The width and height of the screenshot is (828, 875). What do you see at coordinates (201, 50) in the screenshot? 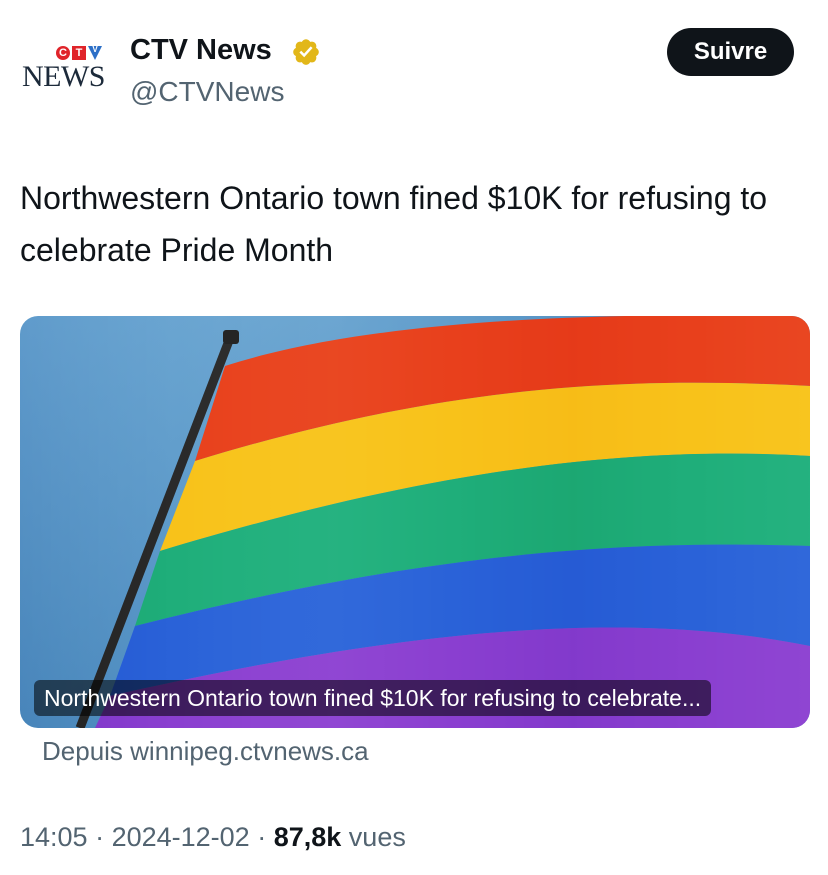
I see `account-name: CTV News` at bounding box center [201, 50].